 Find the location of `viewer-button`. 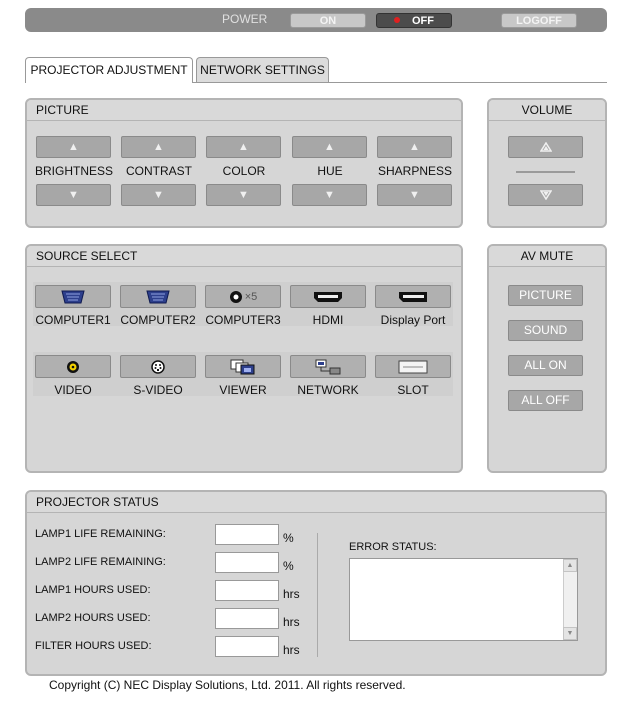

viewer-button is located at coordinates (243, 366).